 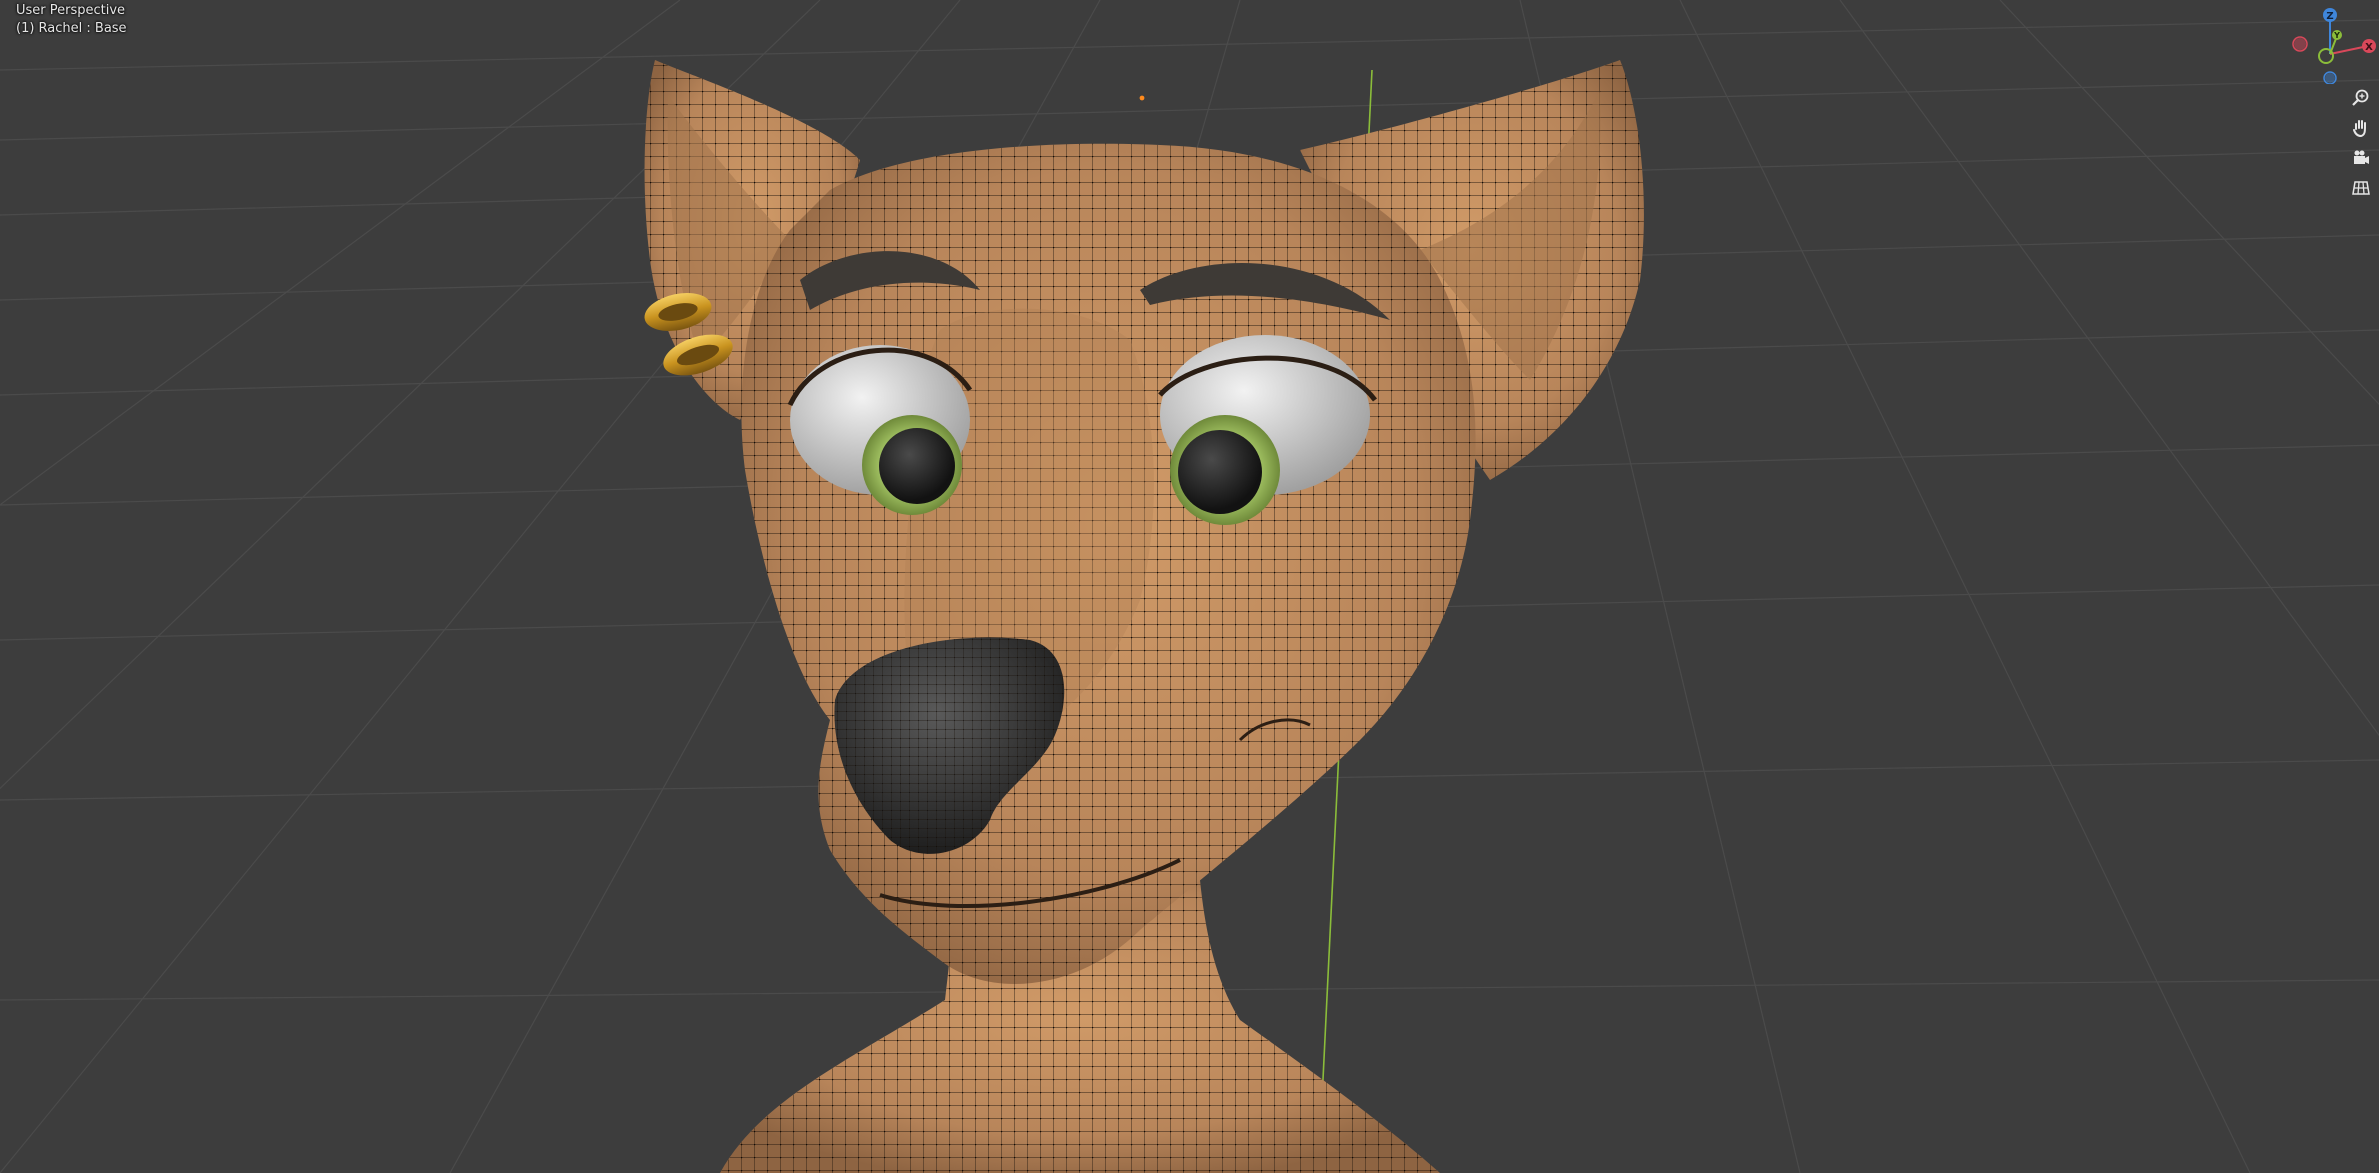 I want to click on neg-y-axis-handle, so click(x=2326, y=56).